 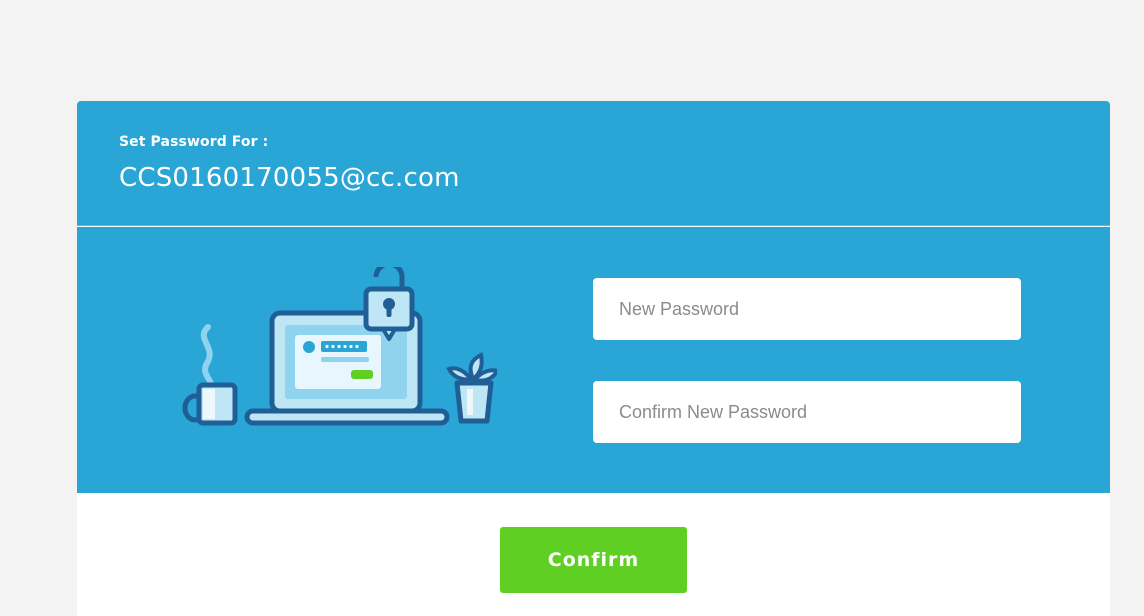 I want to click on laptop-icon, so click(x=347, y=368).